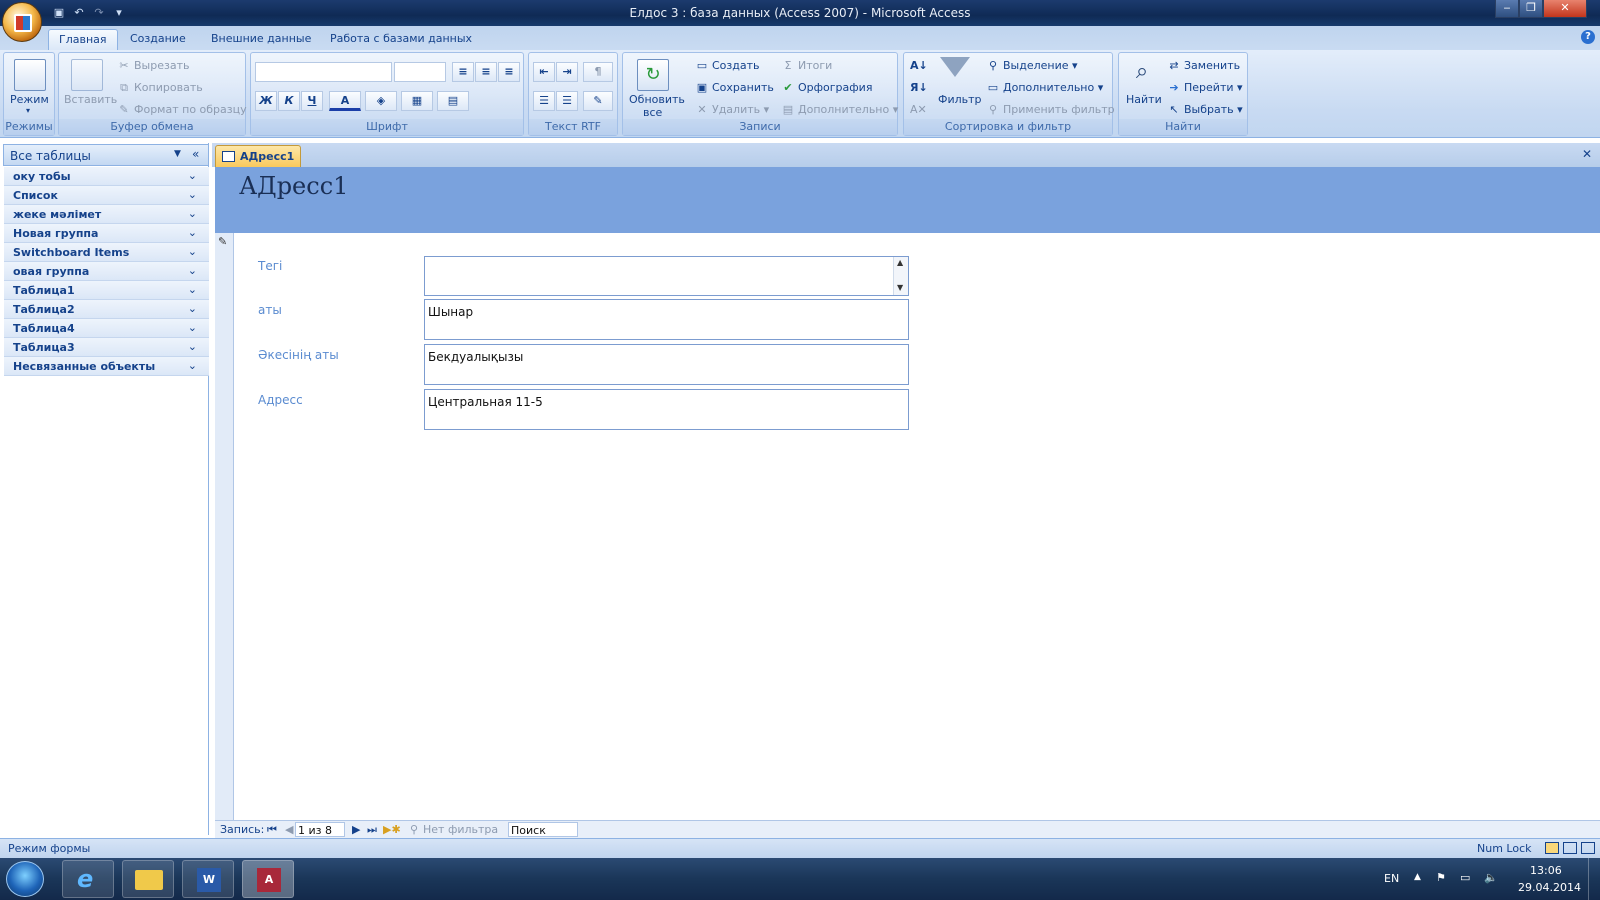 This screenshot has width=1600, height=900. I want to click on show-desktop-button, so click(1594, 879).